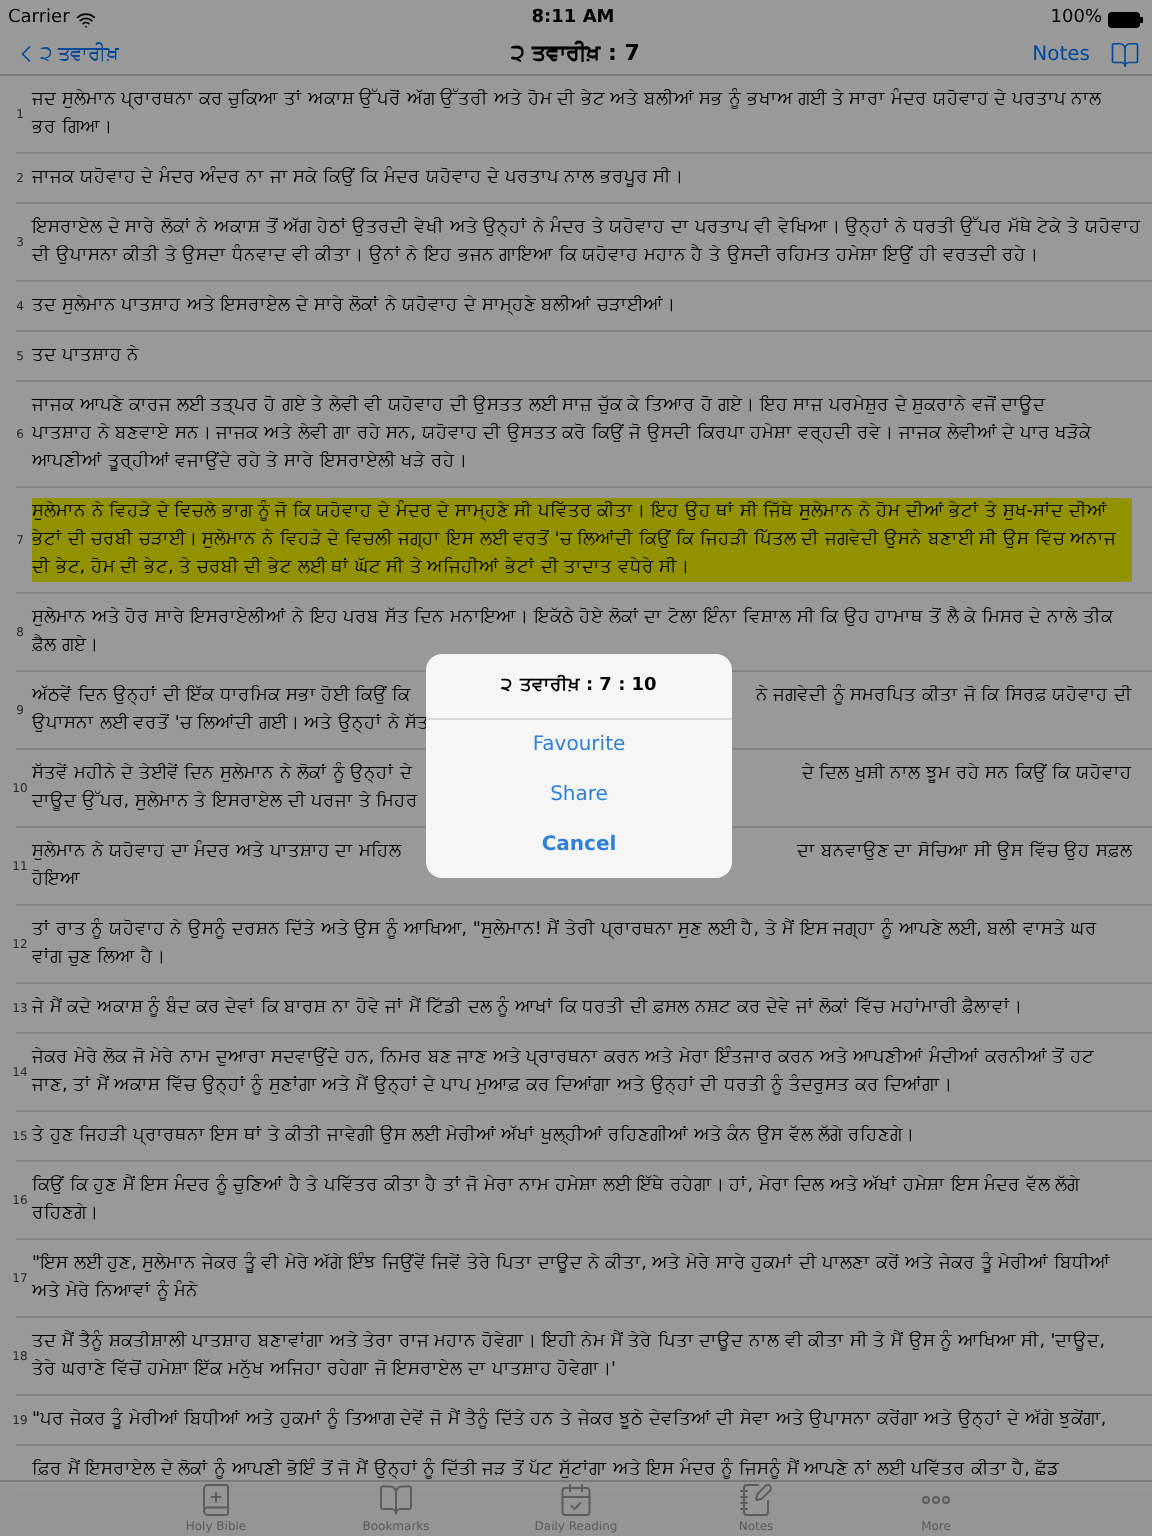 The height and width of the screenshot is (1536, 1152). I want to click on verse-text: ਆਪਣੀਆਂ ਤੂਰ੍ਹੀਆਂ ਵਜਾਉਂਦੇ ਰਹੇ ਤੇ ਸਾਰੇ ਇਸਰਾਏਲੀ ਖੜੇ ਰਹੇ।, so click(249, 462).